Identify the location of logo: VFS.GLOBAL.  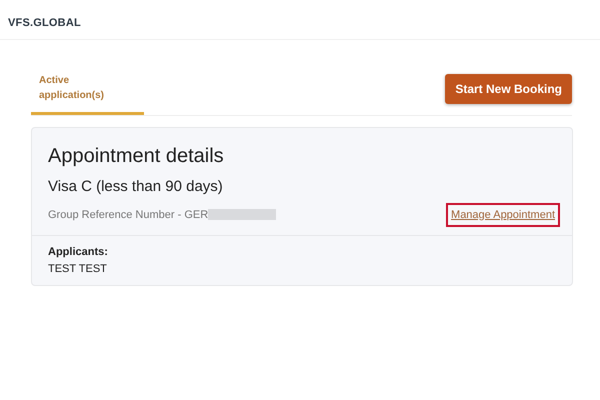
(44, 23).